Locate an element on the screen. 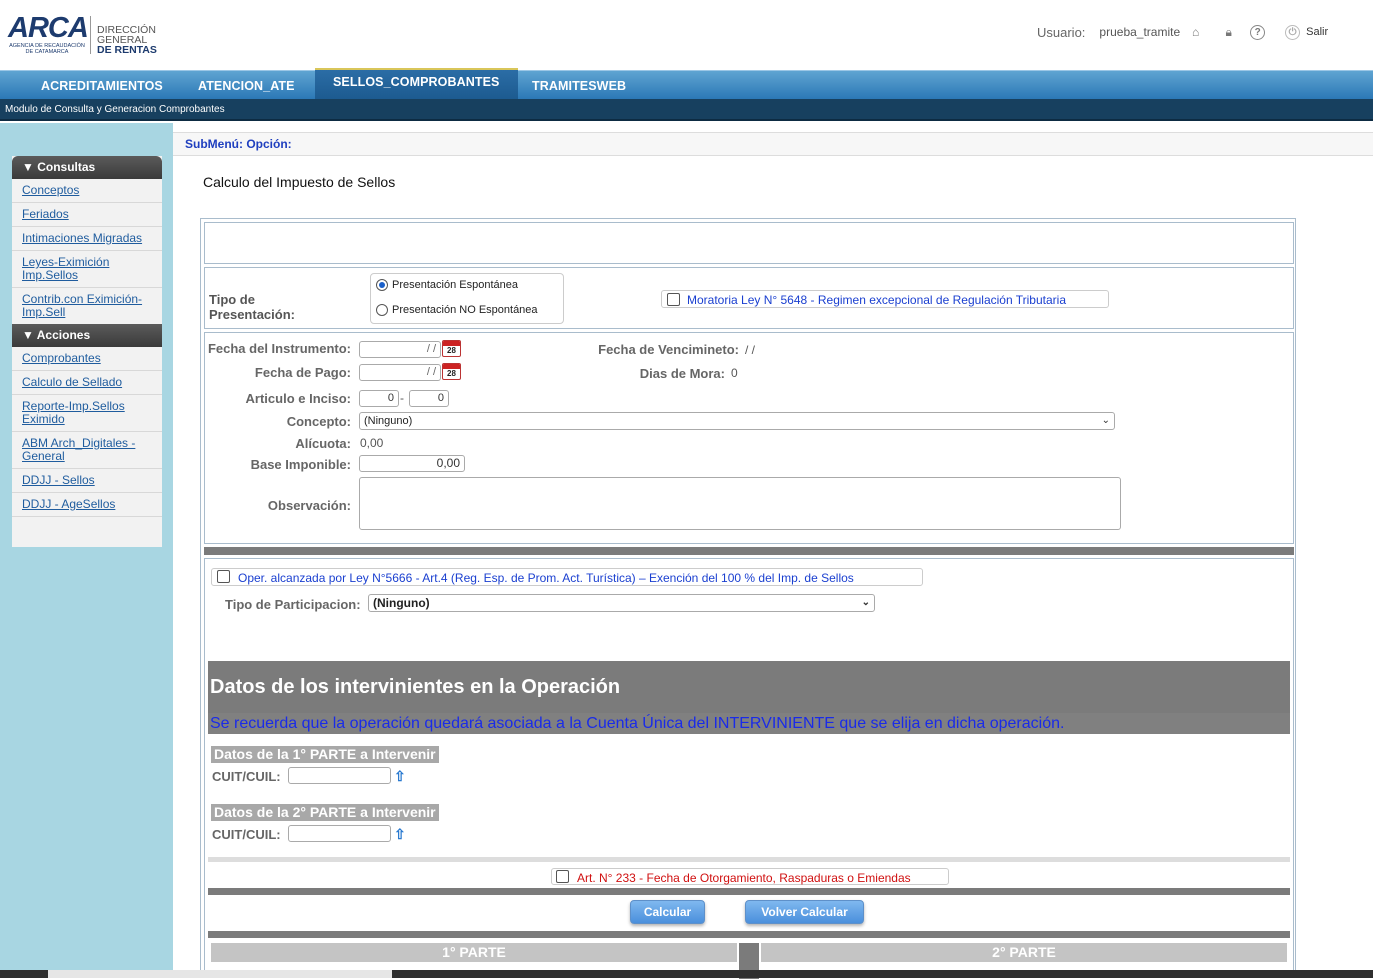  cuit2-input is located at coordinates (339, 833).